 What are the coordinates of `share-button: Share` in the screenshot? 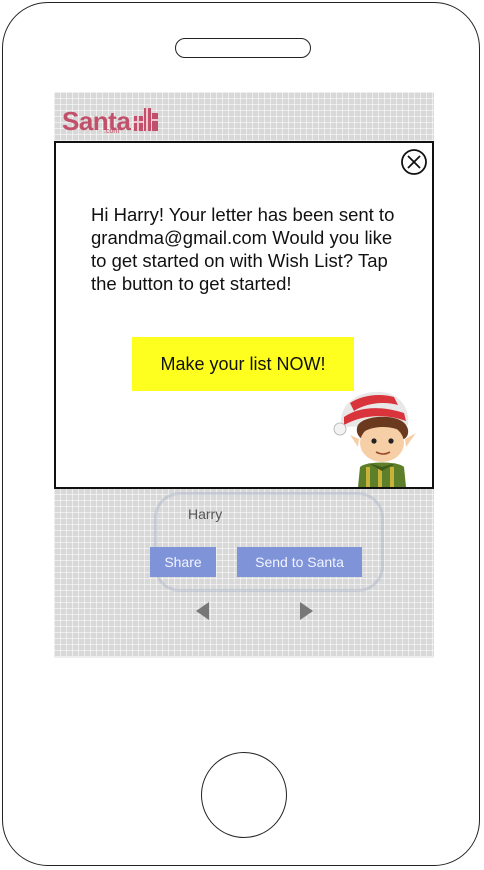 It's located at (183, 562).